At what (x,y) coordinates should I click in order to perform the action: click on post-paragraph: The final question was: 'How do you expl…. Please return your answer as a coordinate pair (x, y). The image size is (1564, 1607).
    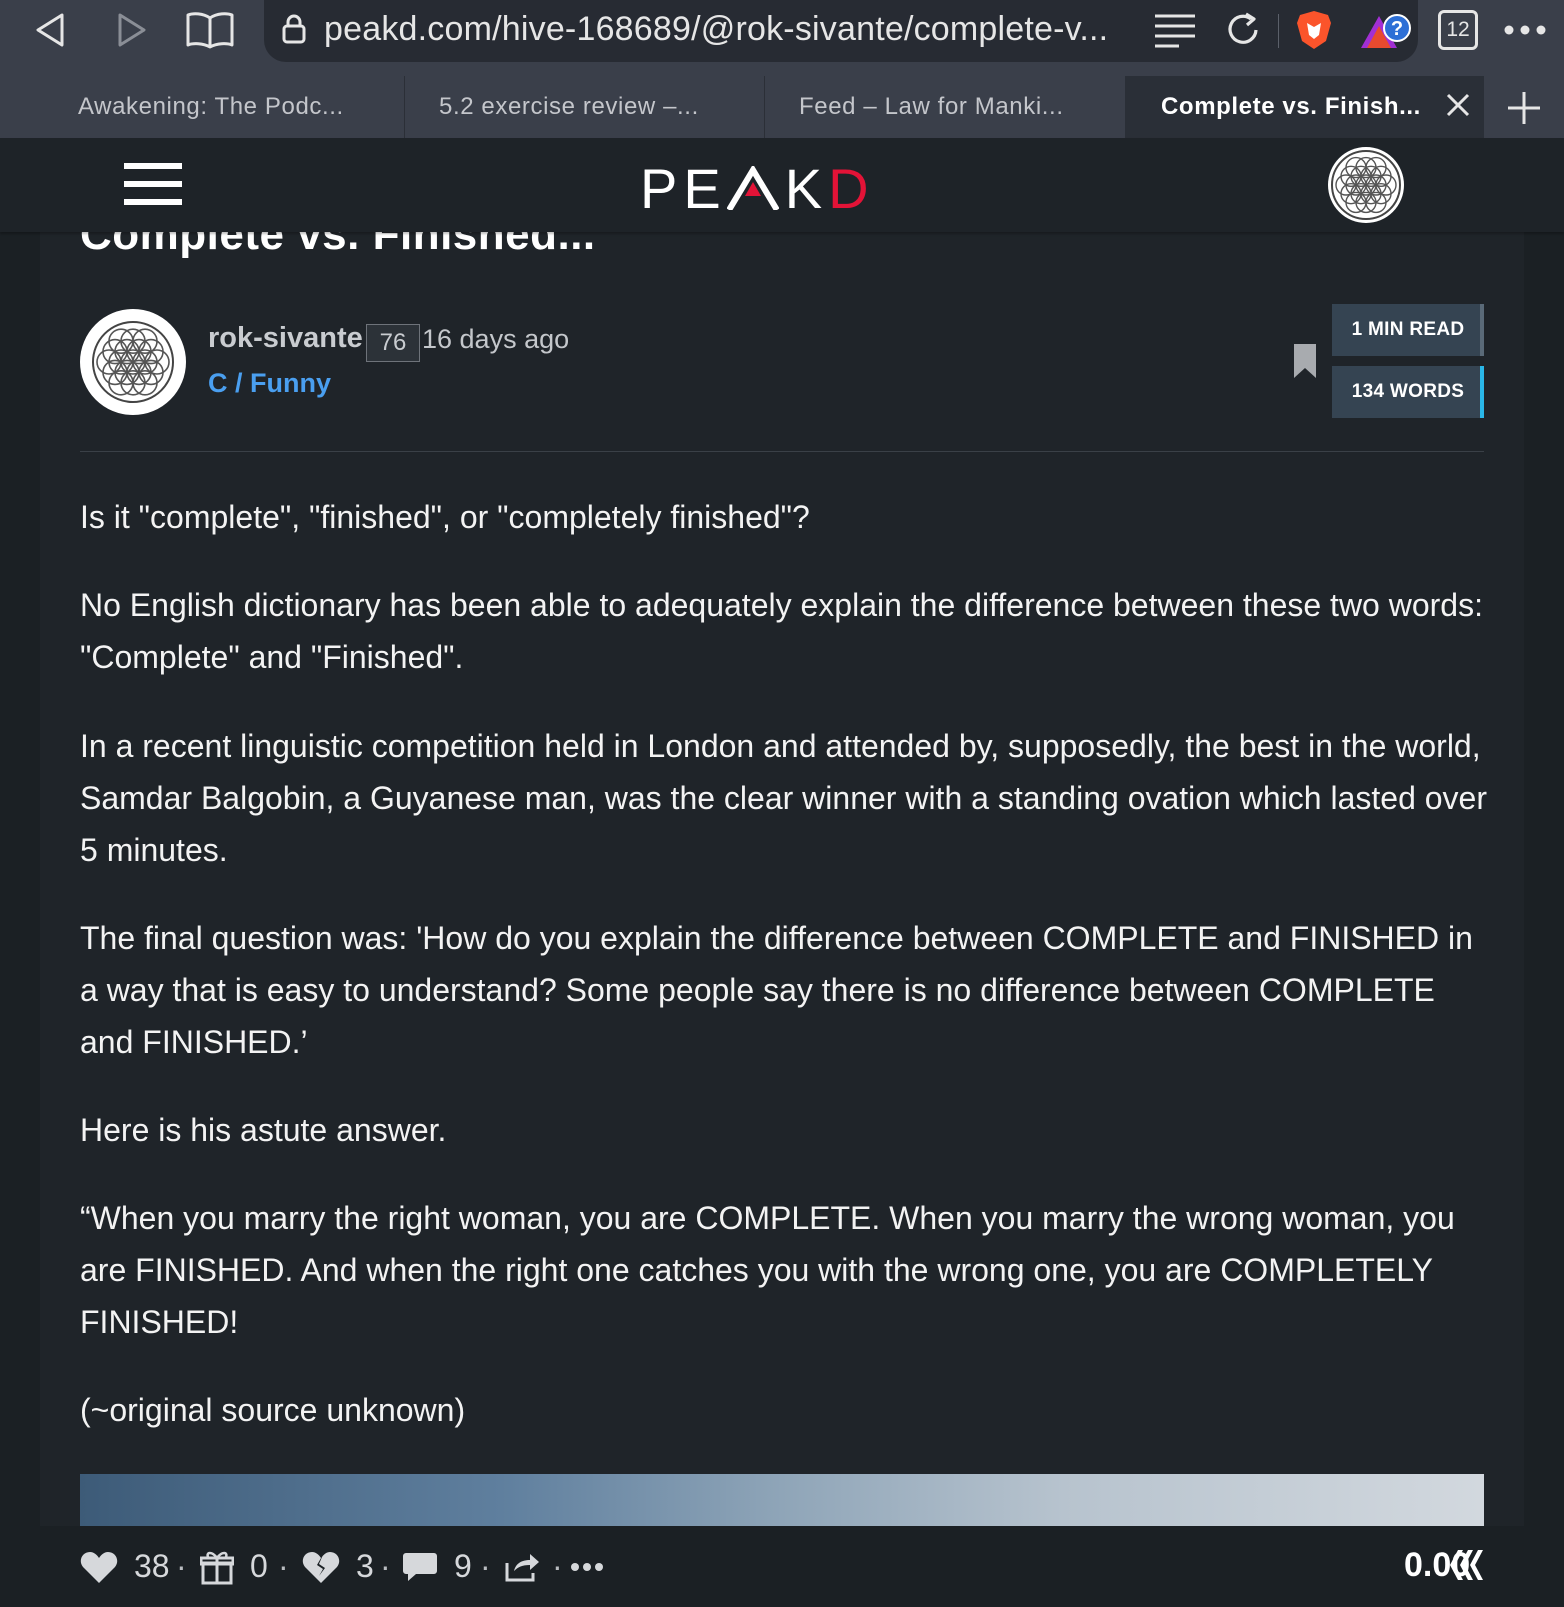
    Looking at the image, I should click on (776, 990).